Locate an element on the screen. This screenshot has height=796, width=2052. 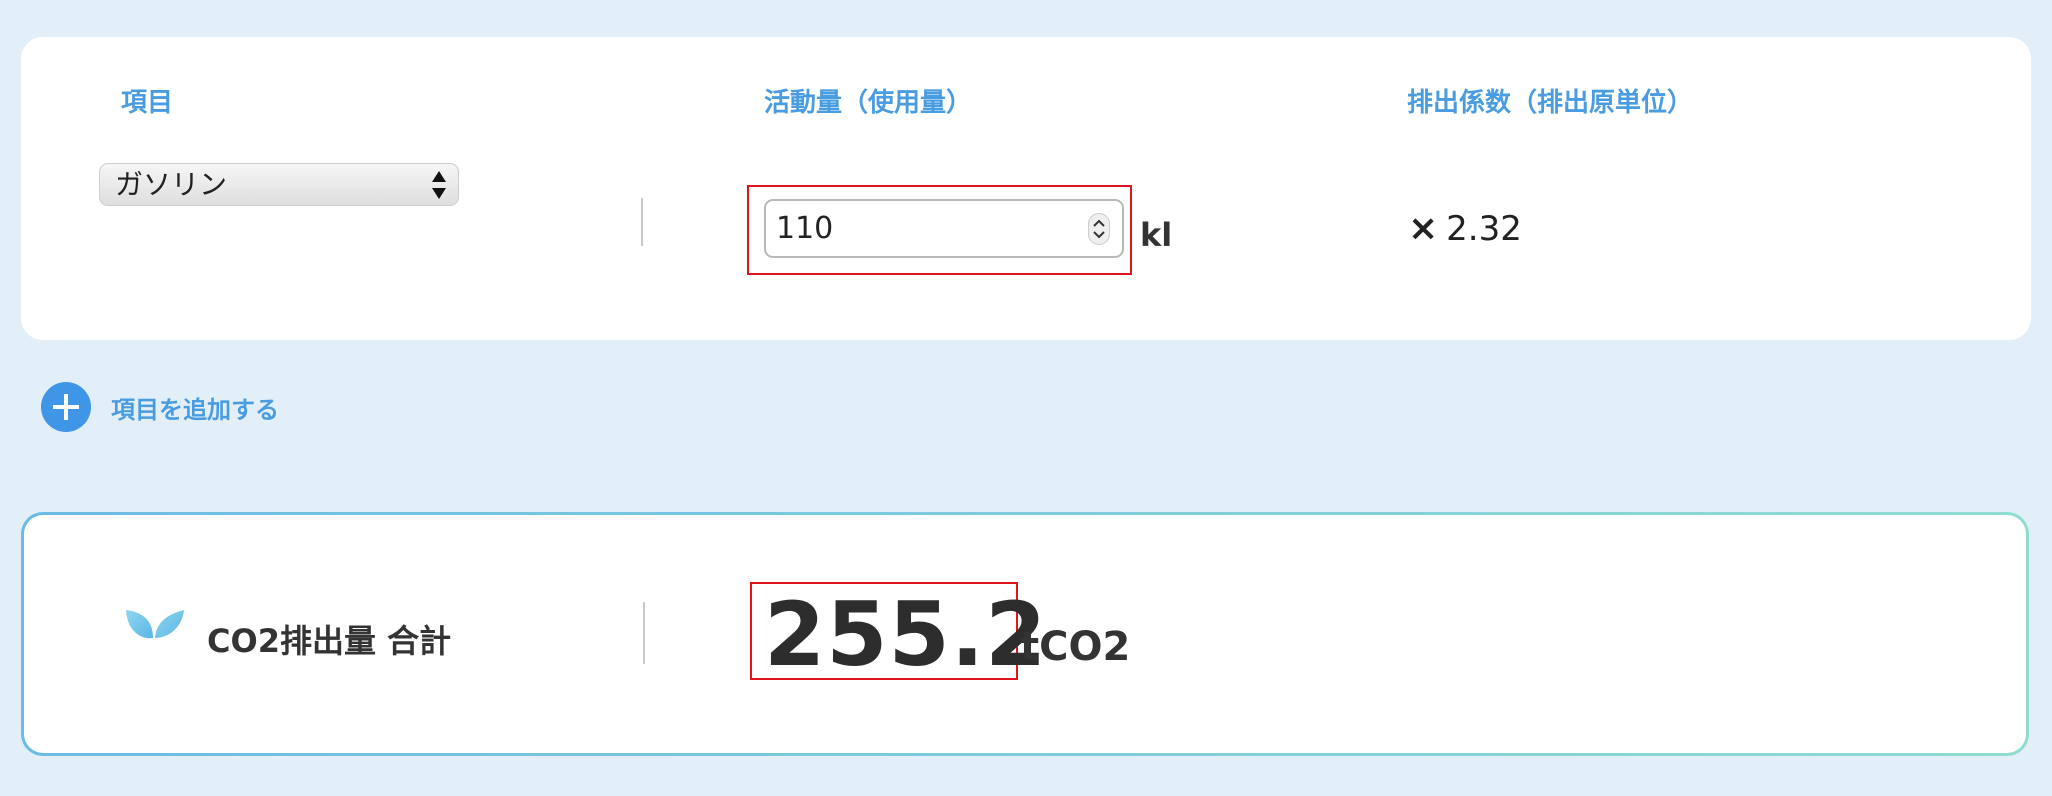
item-select: ガソリン is located at coordinates (279, 184).